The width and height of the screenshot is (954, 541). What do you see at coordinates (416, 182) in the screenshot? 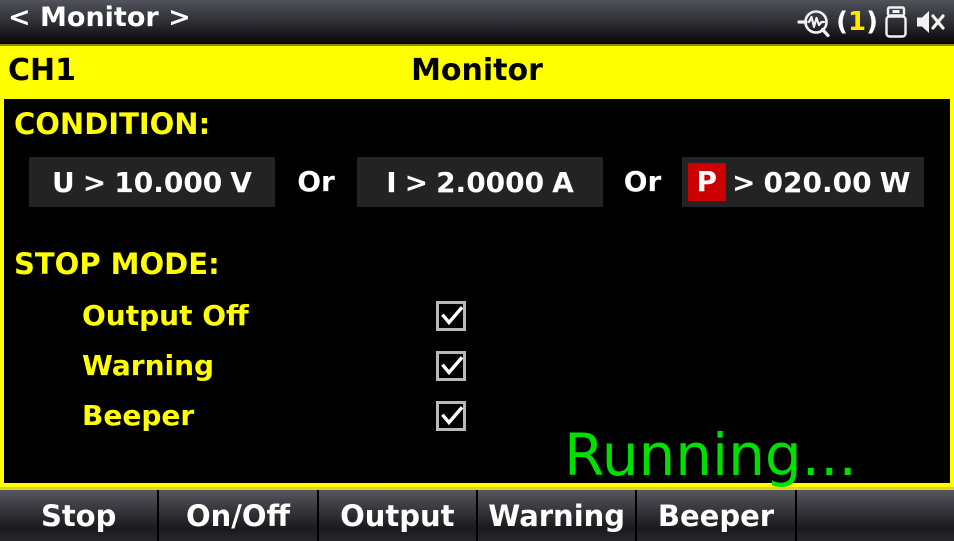
I see `condition-current-operator: >` at bounding box center [416, 182].